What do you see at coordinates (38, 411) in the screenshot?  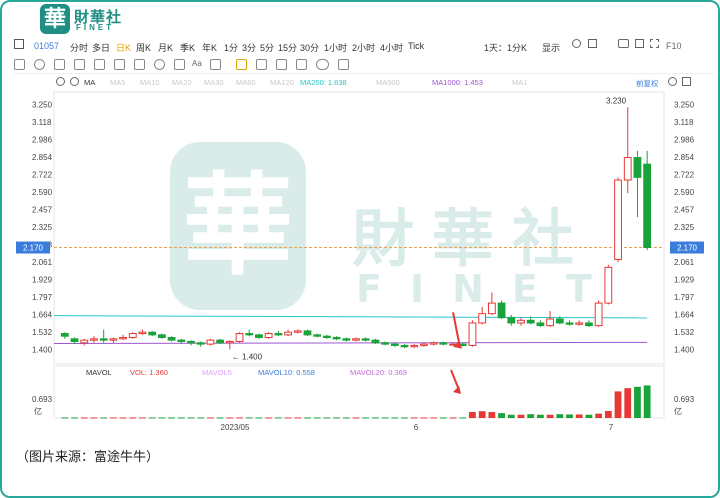 I see `volume-unit-left: 亿` at bounding box center [38, 411].